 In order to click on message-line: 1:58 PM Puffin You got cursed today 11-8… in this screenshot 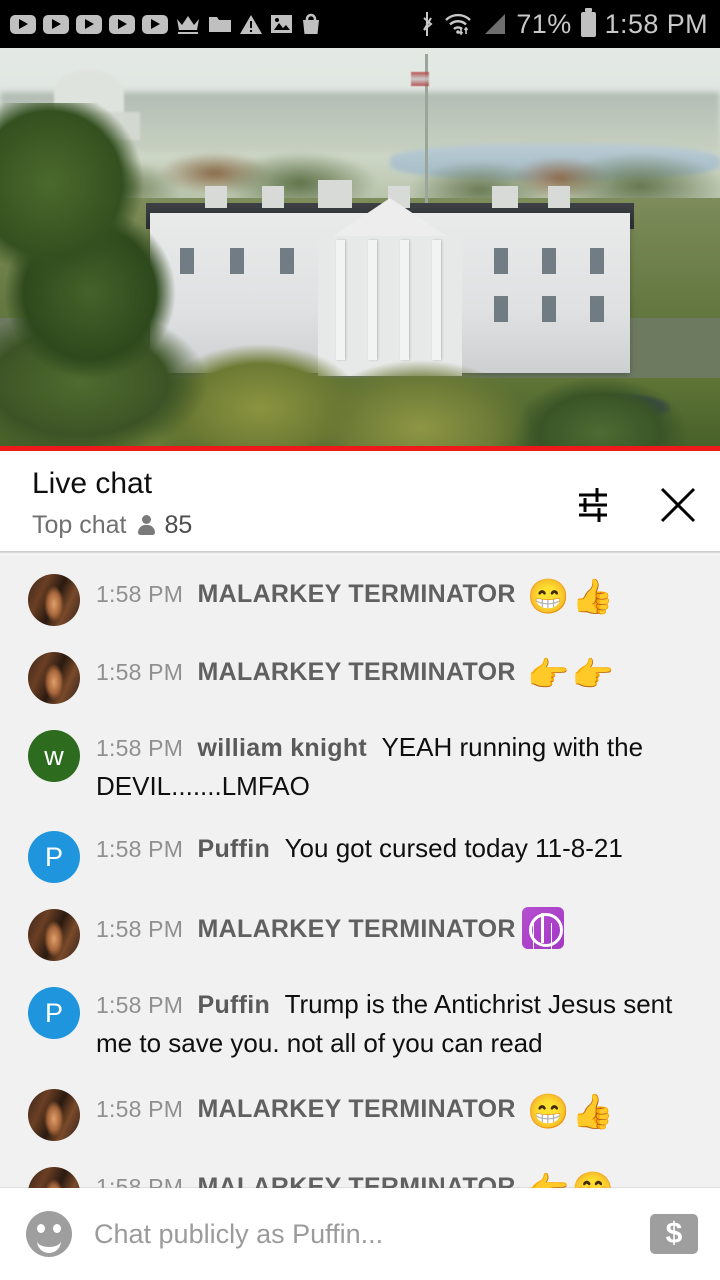, I will do `click(400, 848)`.